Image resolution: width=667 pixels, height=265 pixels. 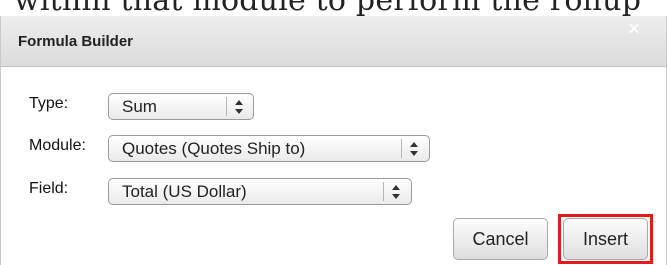 I want to click on module-select: Quotes (Quotes Ship to), so click(x=269, y=148).